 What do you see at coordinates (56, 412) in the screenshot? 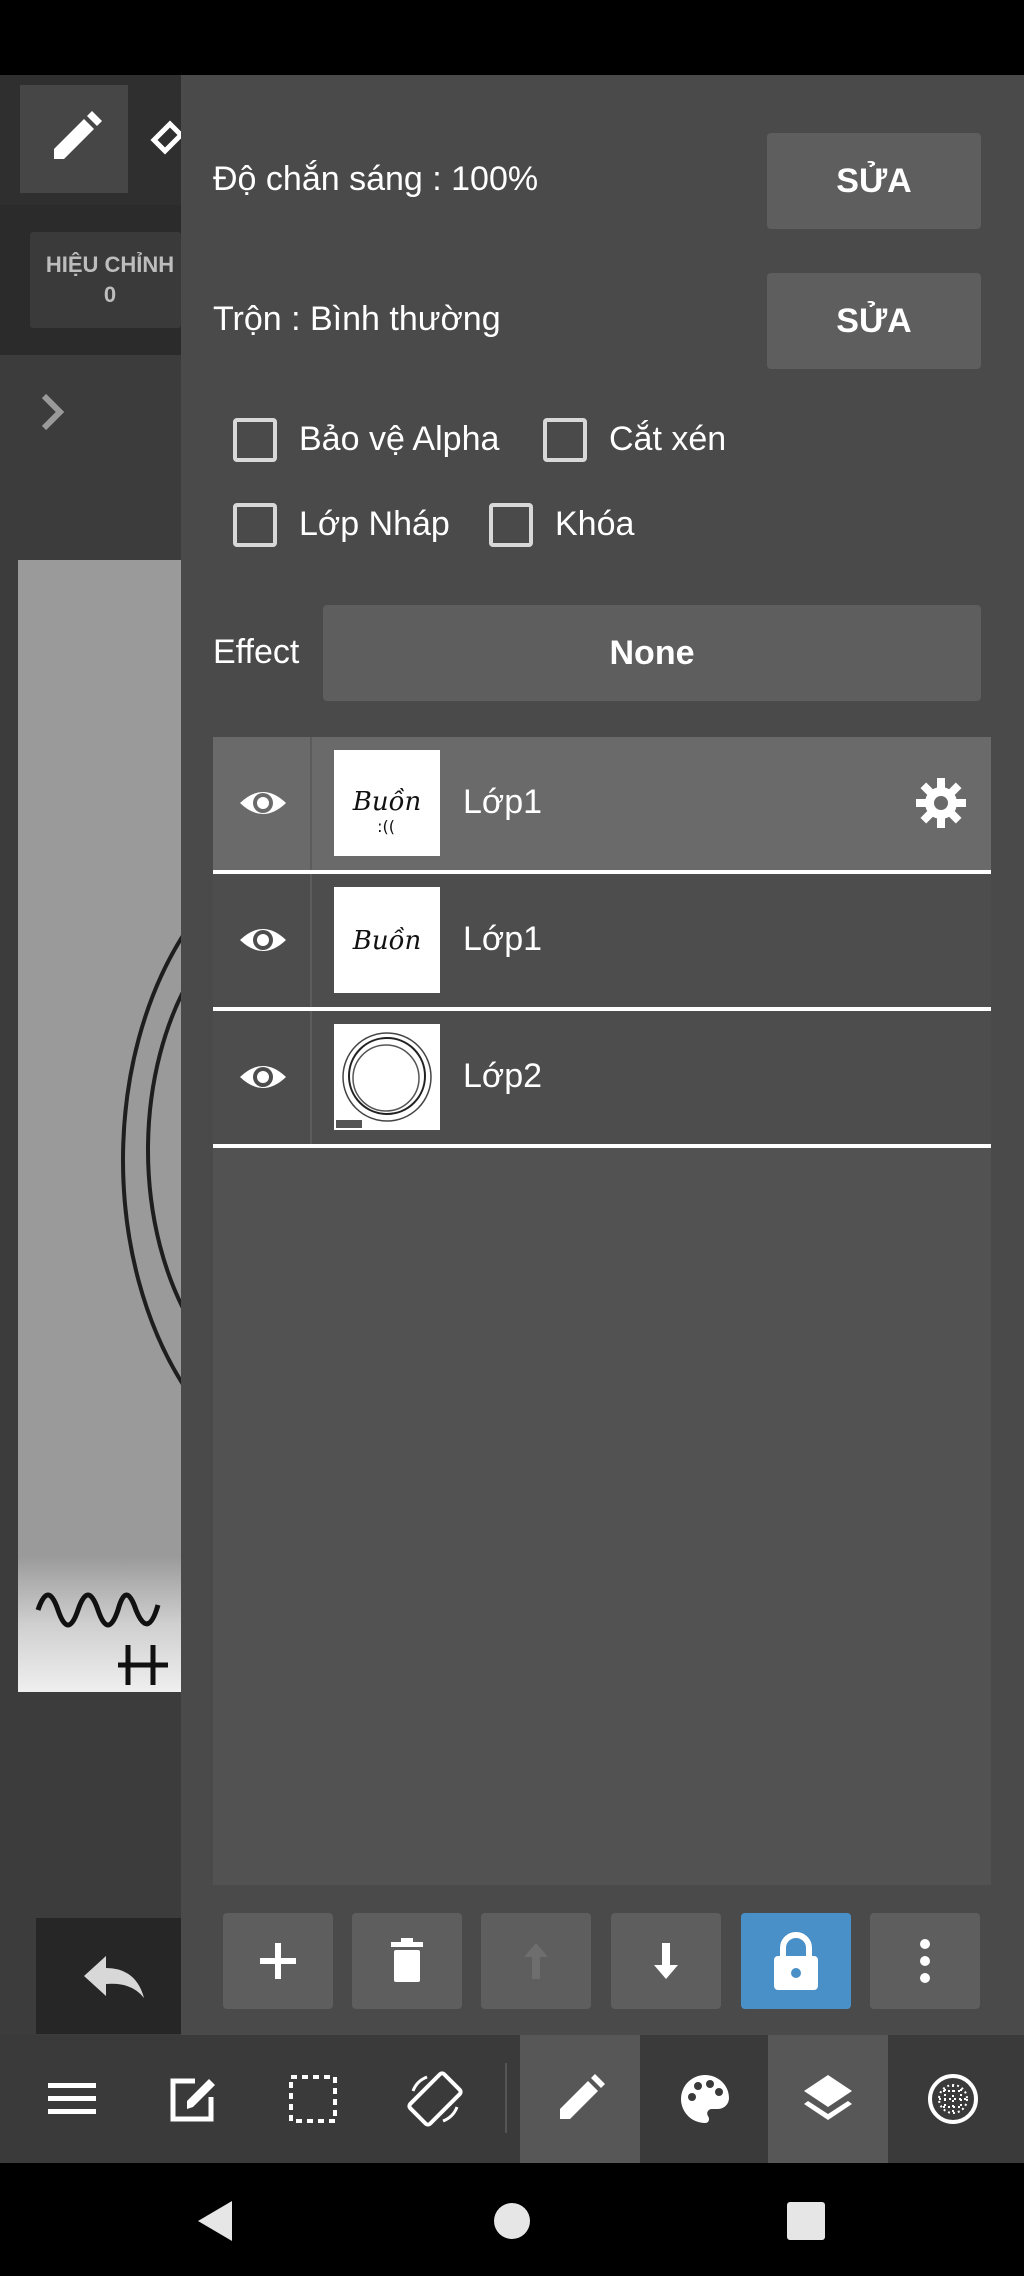
I see `chevron-right-icon` at bounding box center [56, 412].